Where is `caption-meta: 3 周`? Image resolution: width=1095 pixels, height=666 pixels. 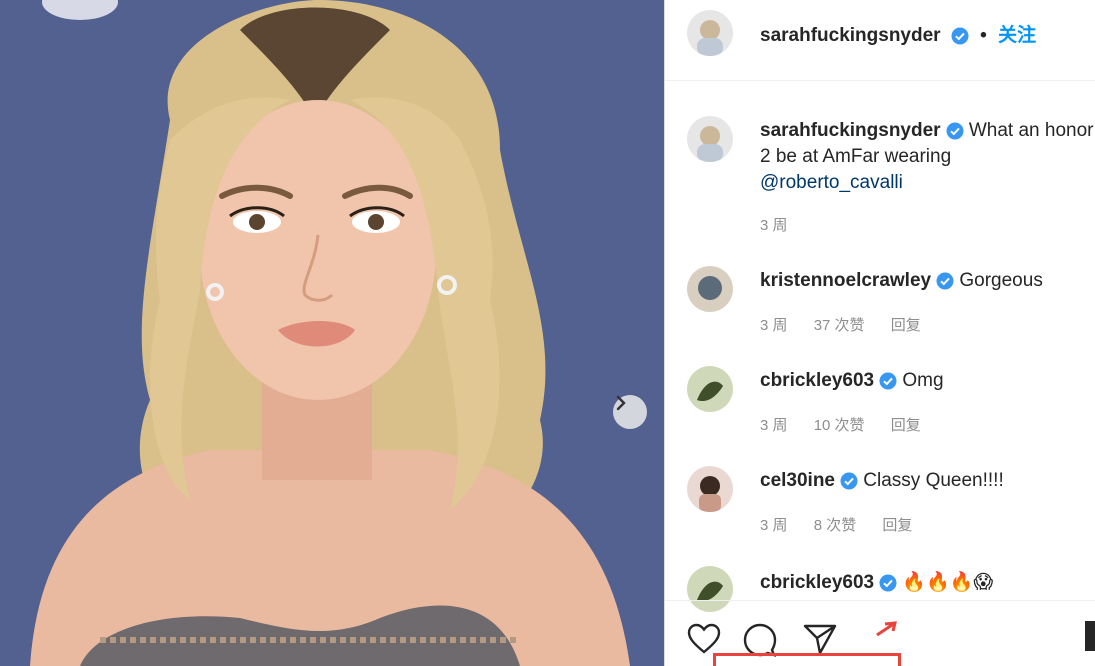
caption-meta: 3 周 is located at coordinates (785, 224).